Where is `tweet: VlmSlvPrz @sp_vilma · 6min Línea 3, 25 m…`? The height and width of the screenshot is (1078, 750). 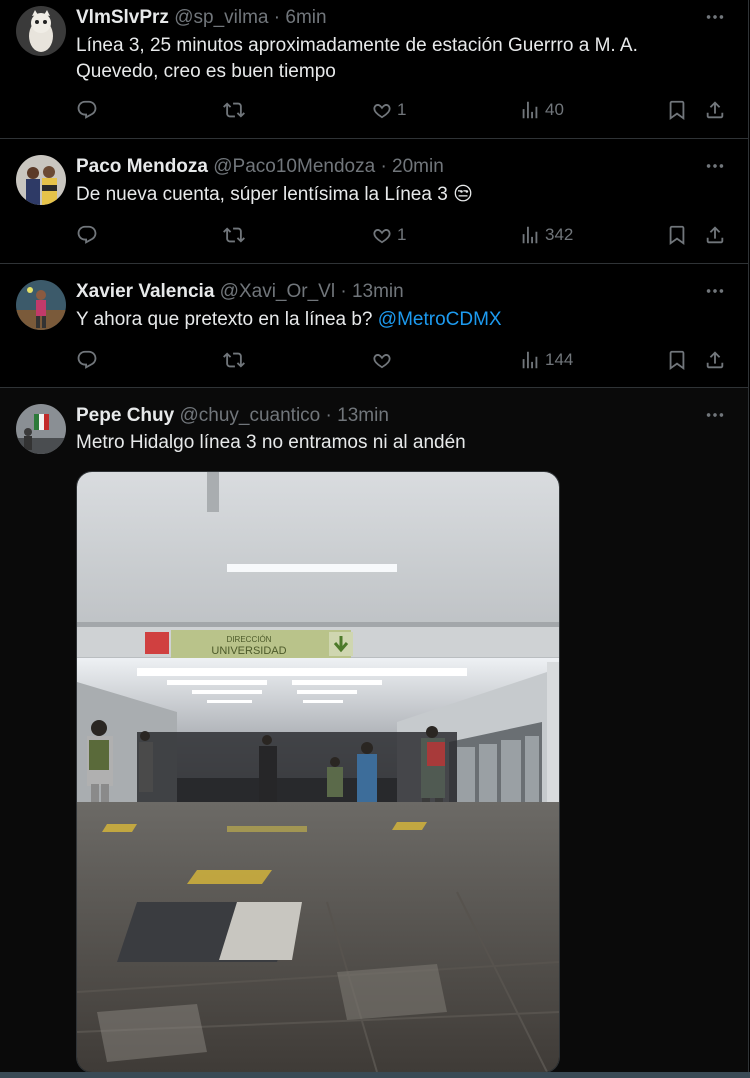
tweet: VlmSlvPrz @sp_vilma · 6min Línea 3, 25 m… is located at coordinates (374, 69).